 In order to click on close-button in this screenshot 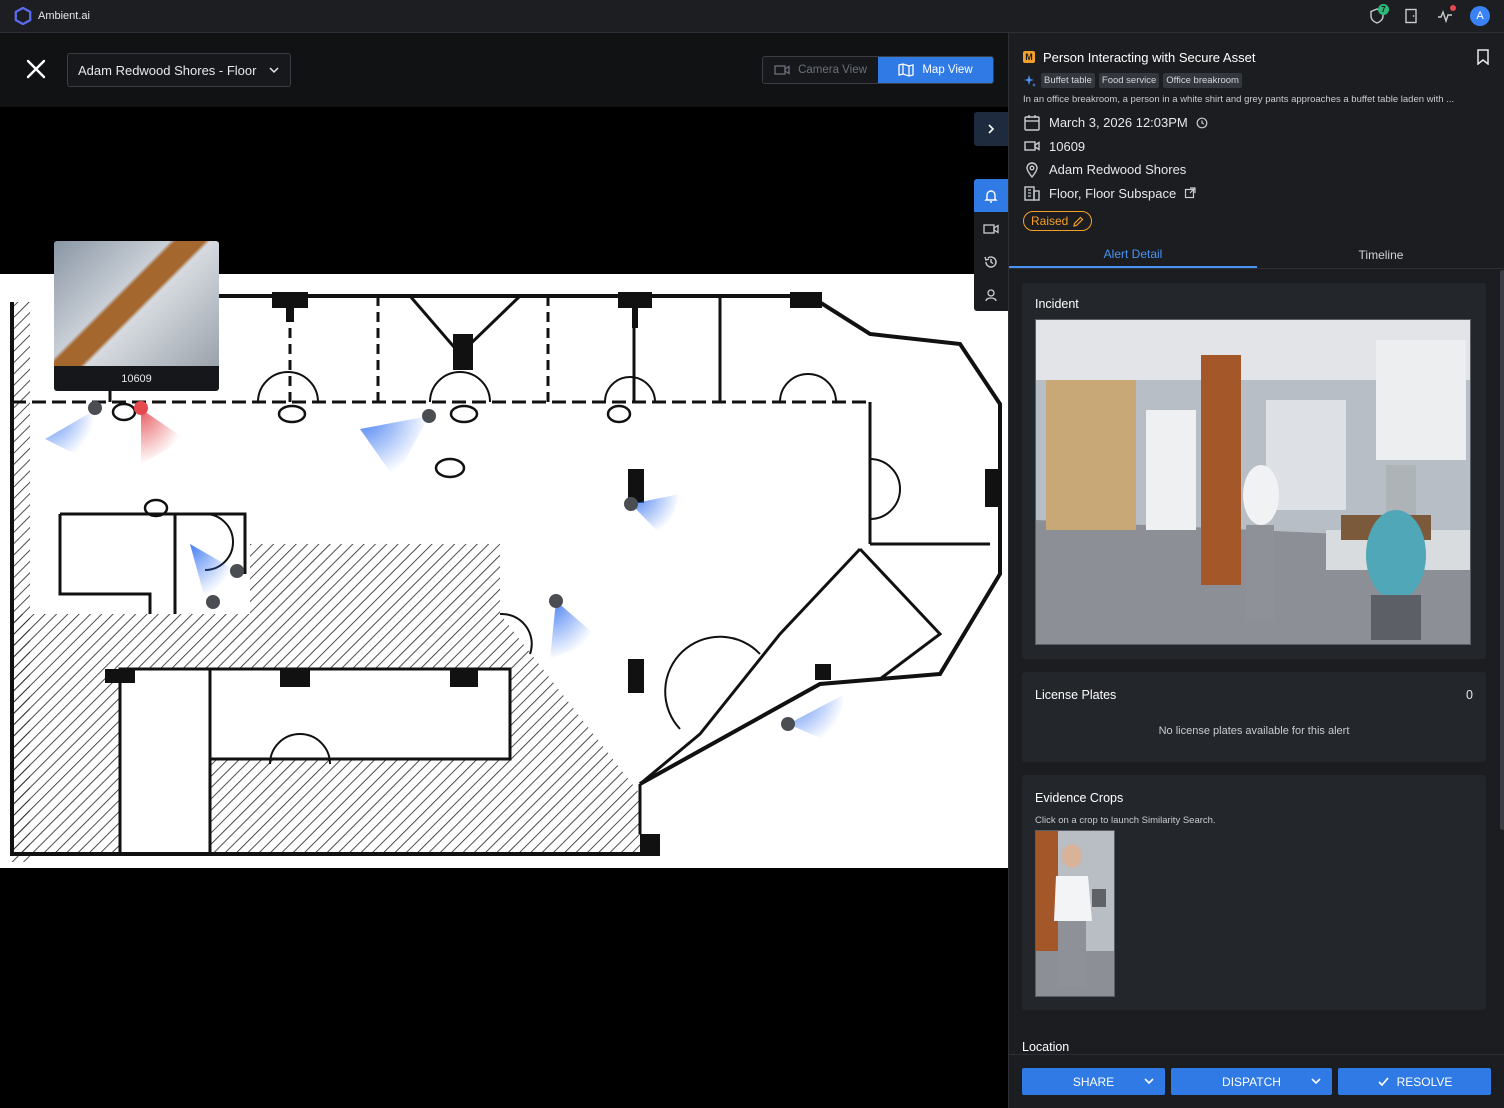, I will do `click(36, 69)`.